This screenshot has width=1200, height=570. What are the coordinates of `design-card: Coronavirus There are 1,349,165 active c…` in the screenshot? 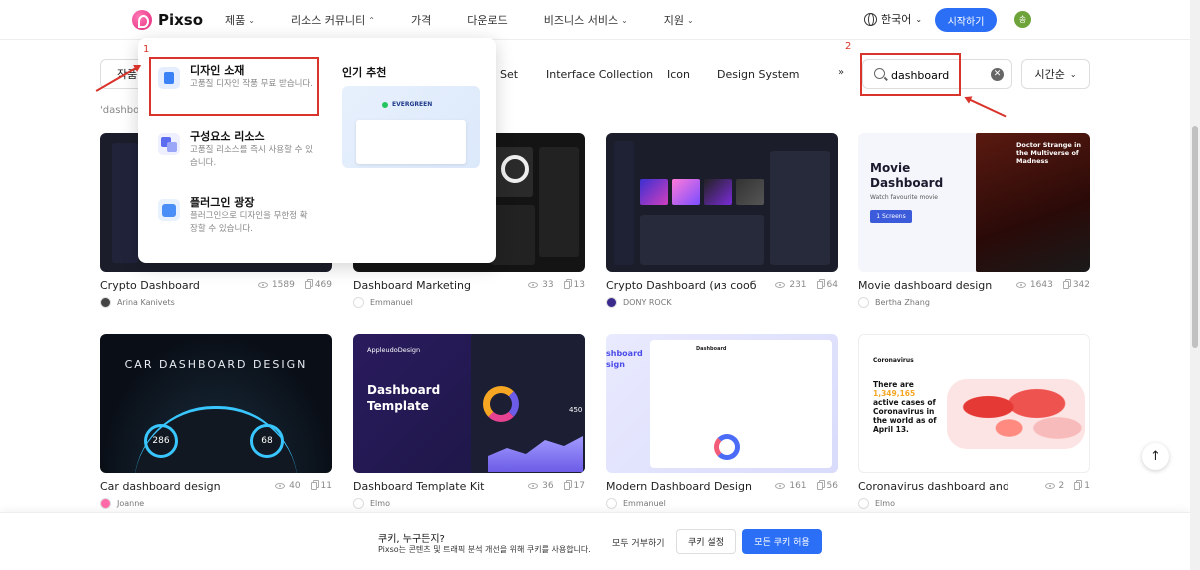 It's located at (974, 421).